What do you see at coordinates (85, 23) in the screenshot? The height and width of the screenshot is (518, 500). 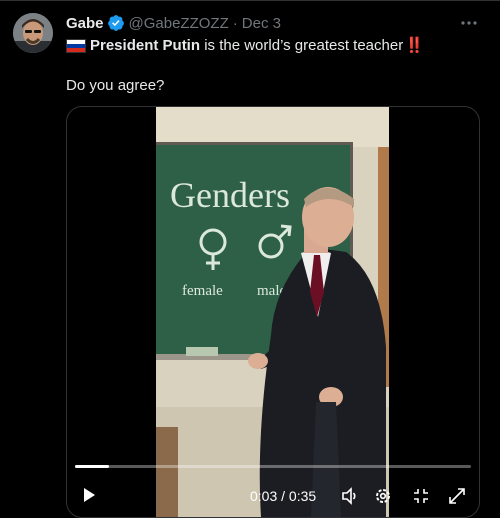 I see `author-name: Gabe` at bounding box center [85, 23].